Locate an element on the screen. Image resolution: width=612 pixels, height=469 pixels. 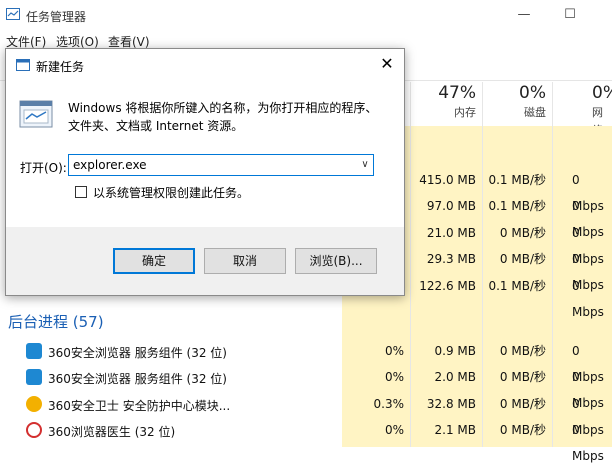
app-row-memory: 97.0 MB is located at coordinates (451, 206).